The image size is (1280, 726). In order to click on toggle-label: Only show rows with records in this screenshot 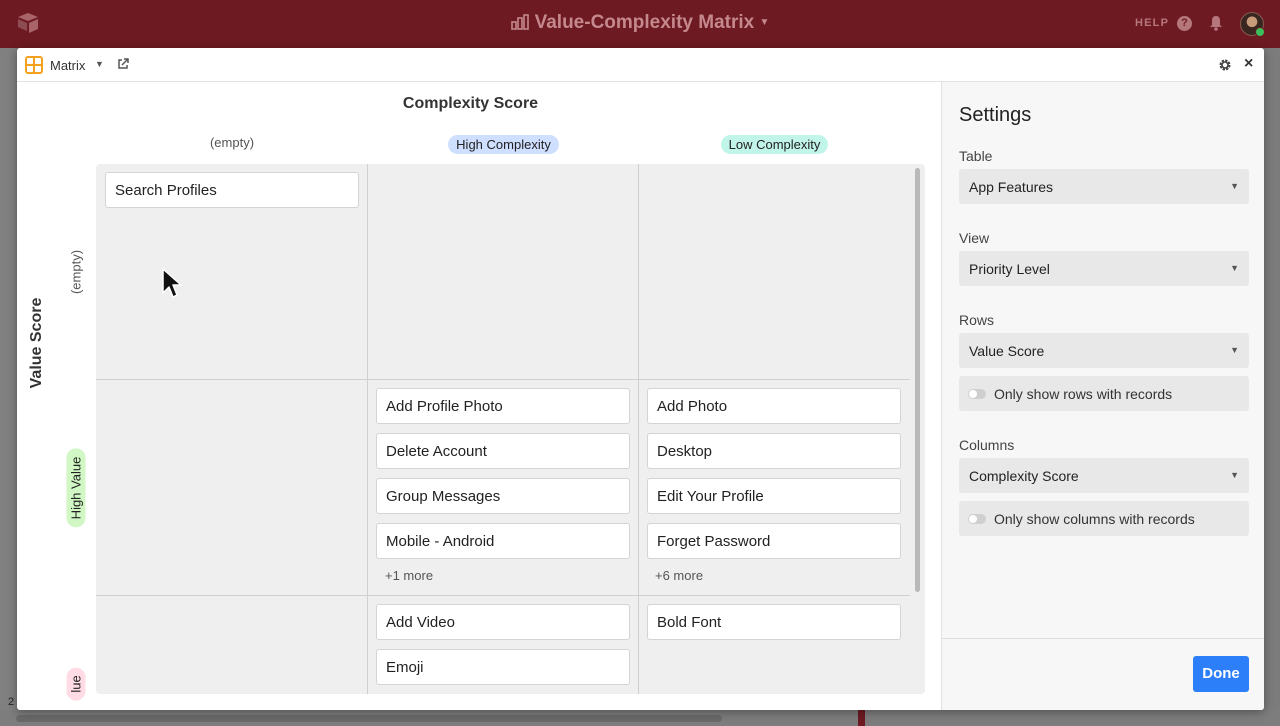, I will do `click(1083, 394)`.